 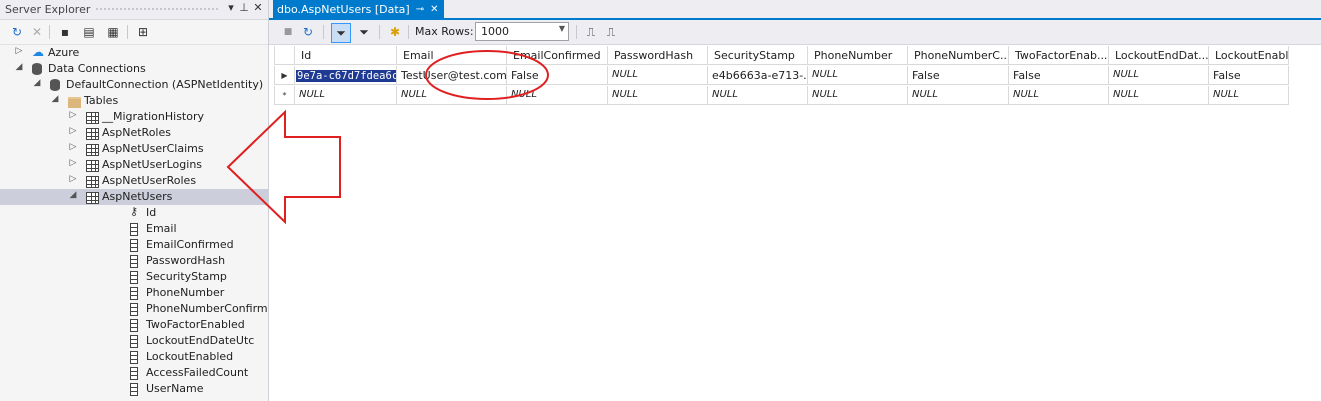 I want to click on data-editor-toolbar: ■ ↻ ⏷ ⏷ ✱ Max Rows: 1000 ▼ ⎍ ⎍, so click(x=795, y=32).